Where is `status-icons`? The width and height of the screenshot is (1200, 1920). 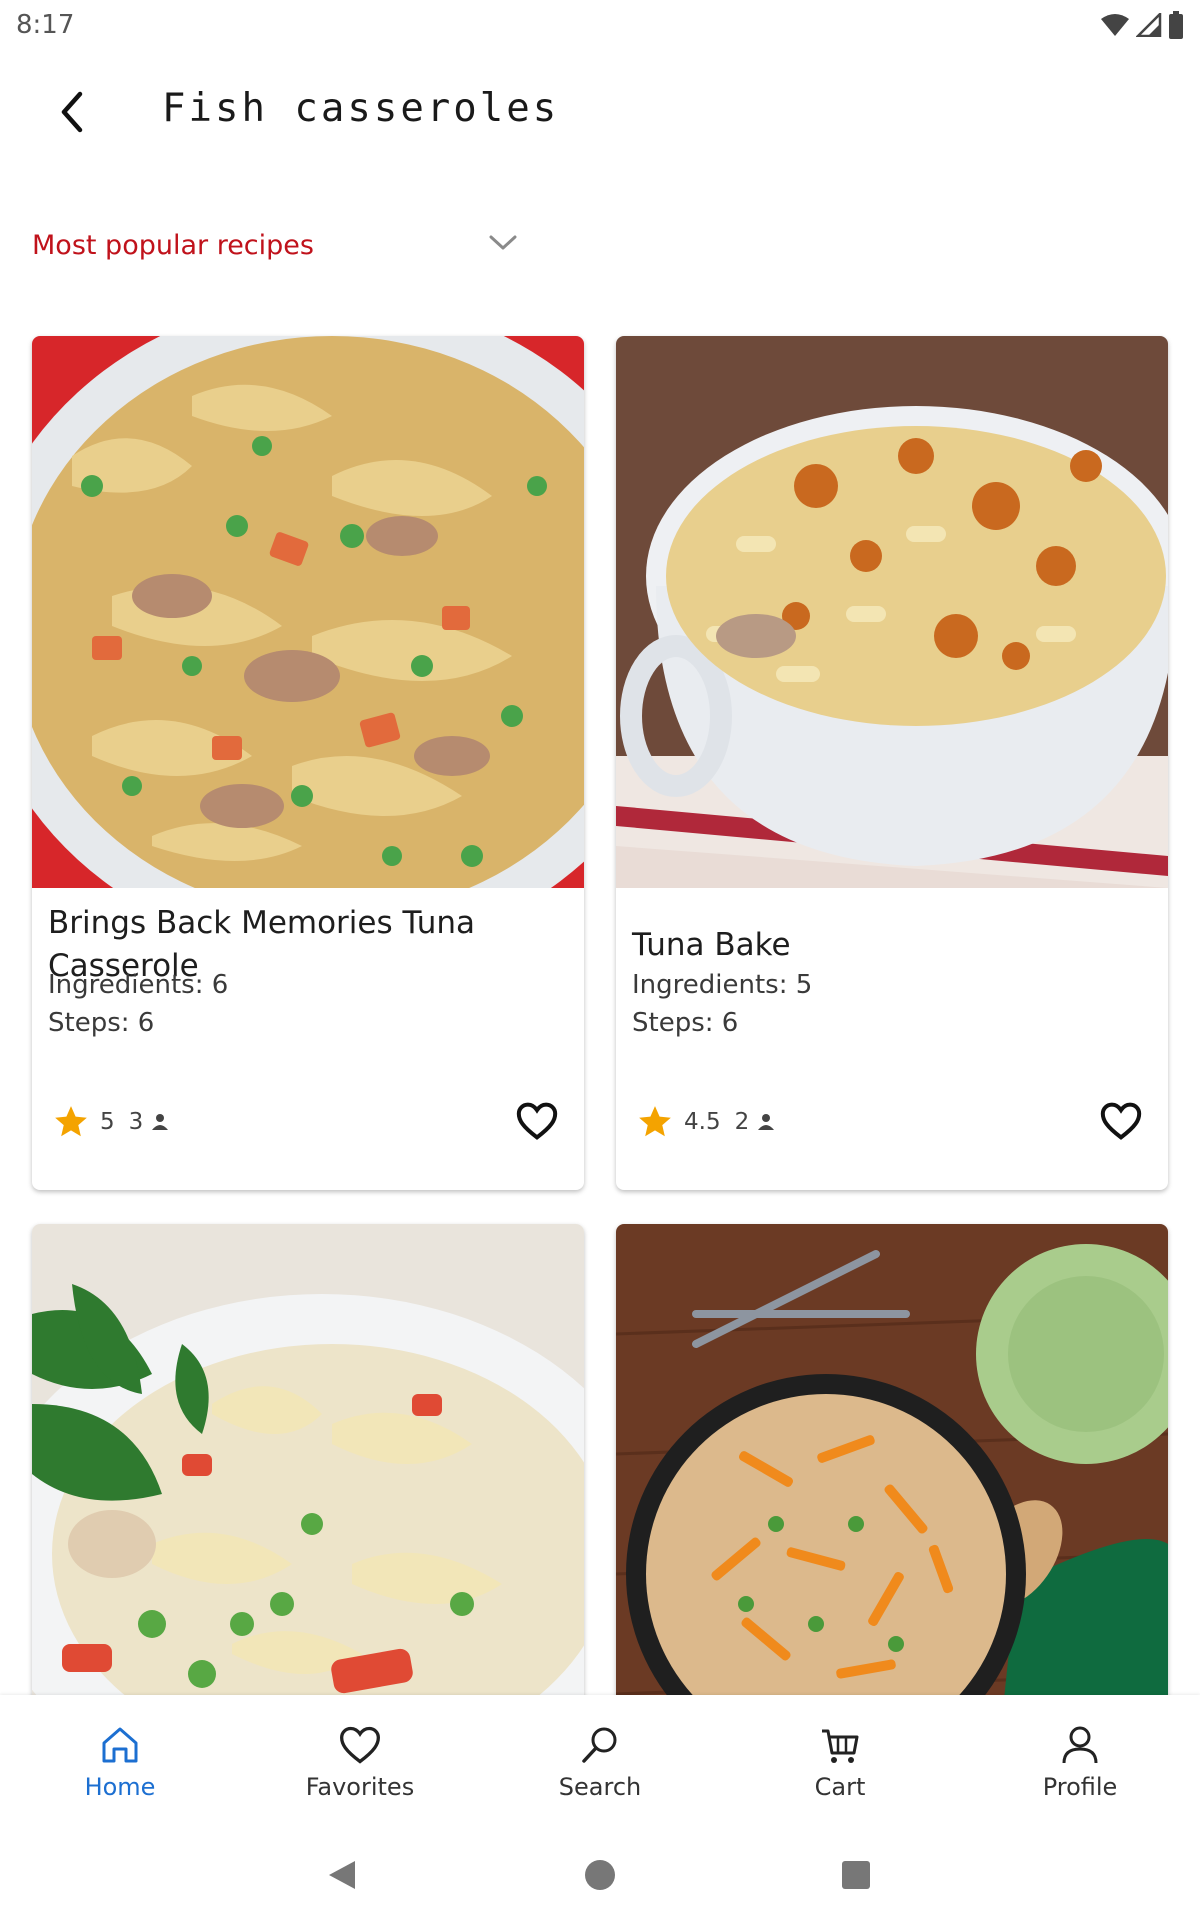 status-icons is located at coordinates (1142, 25).